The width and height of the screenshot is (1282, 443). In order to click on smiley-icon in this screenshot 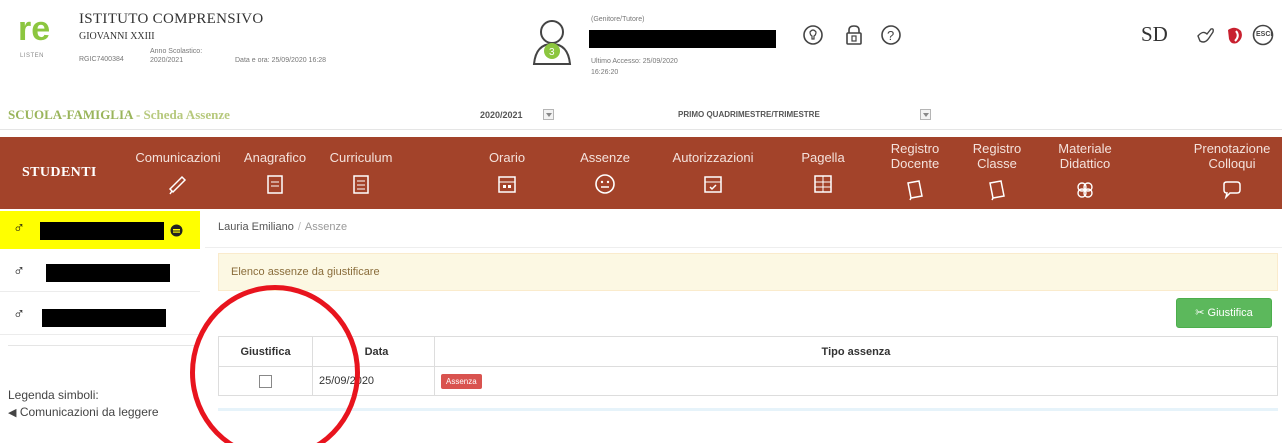, I will do `click(605, 184)`.